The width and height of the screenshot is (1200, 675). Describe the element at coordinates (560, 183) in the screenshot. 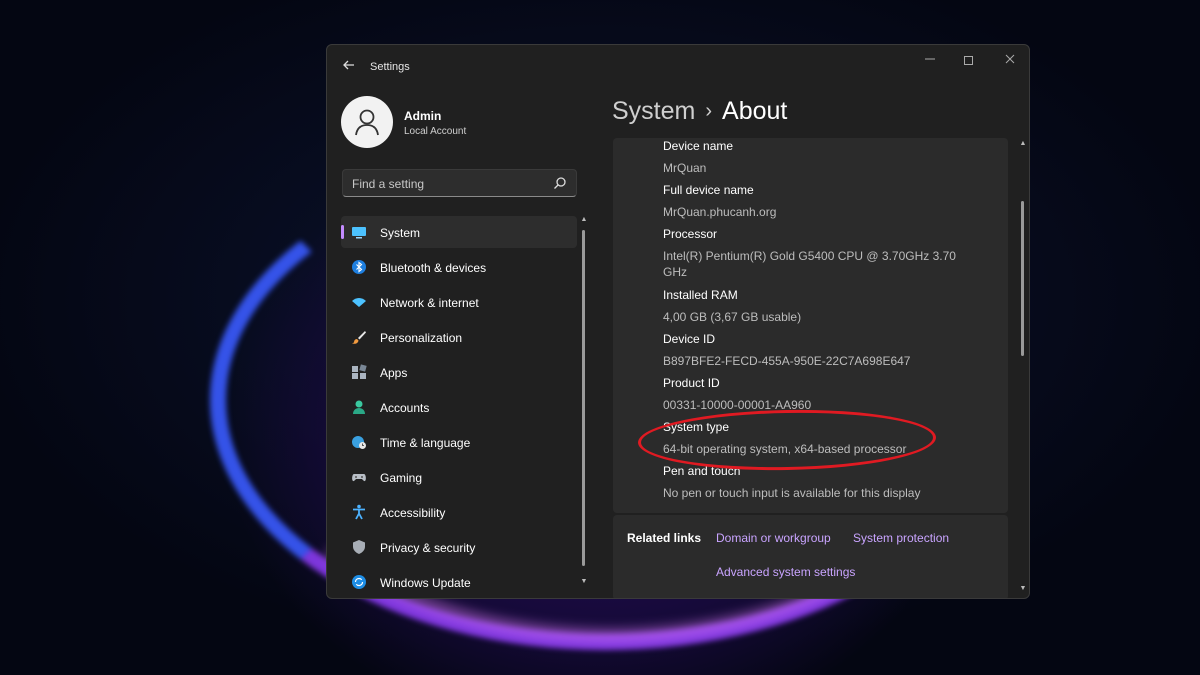

I see `search-icon` at that location.